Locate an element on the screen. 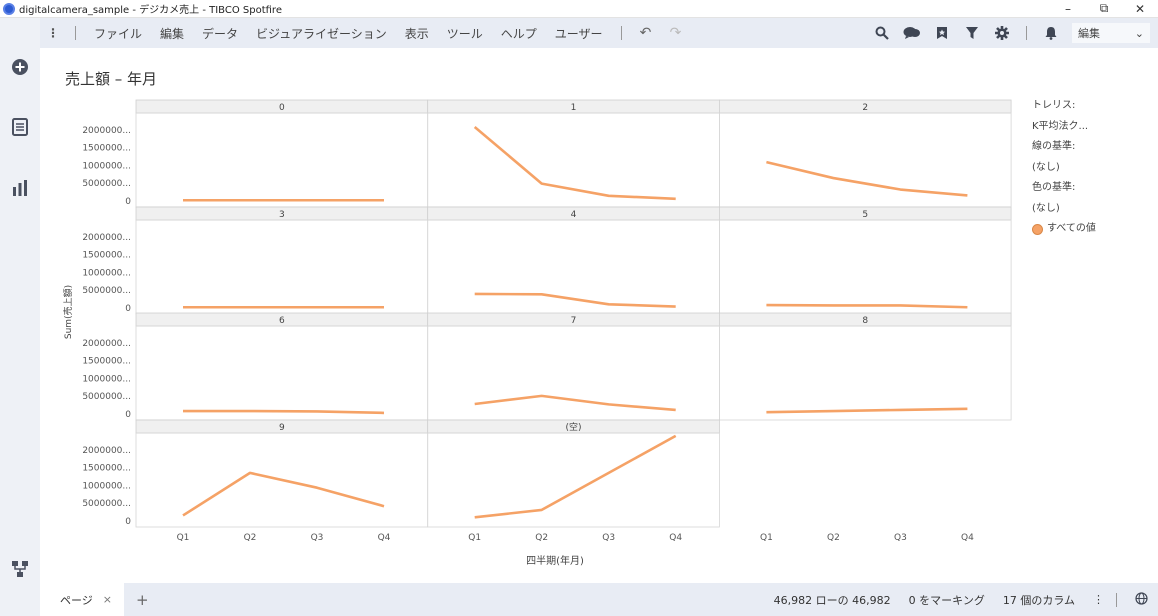 This screenshot has width=1158, height=616. legend-trellis-label: トレリス: is located at coordinates (1054, 105).